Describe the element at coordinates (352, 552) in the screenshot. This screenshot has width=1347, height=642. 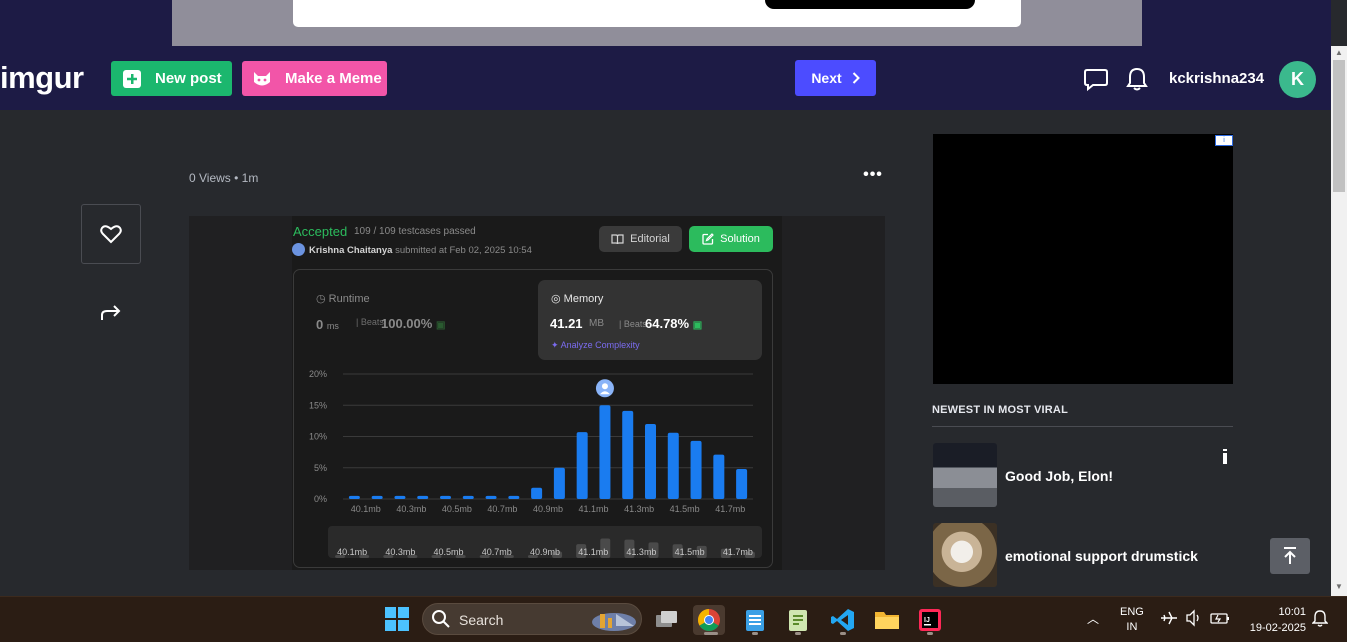
I see `overview-label: 40.1mb` at that location.